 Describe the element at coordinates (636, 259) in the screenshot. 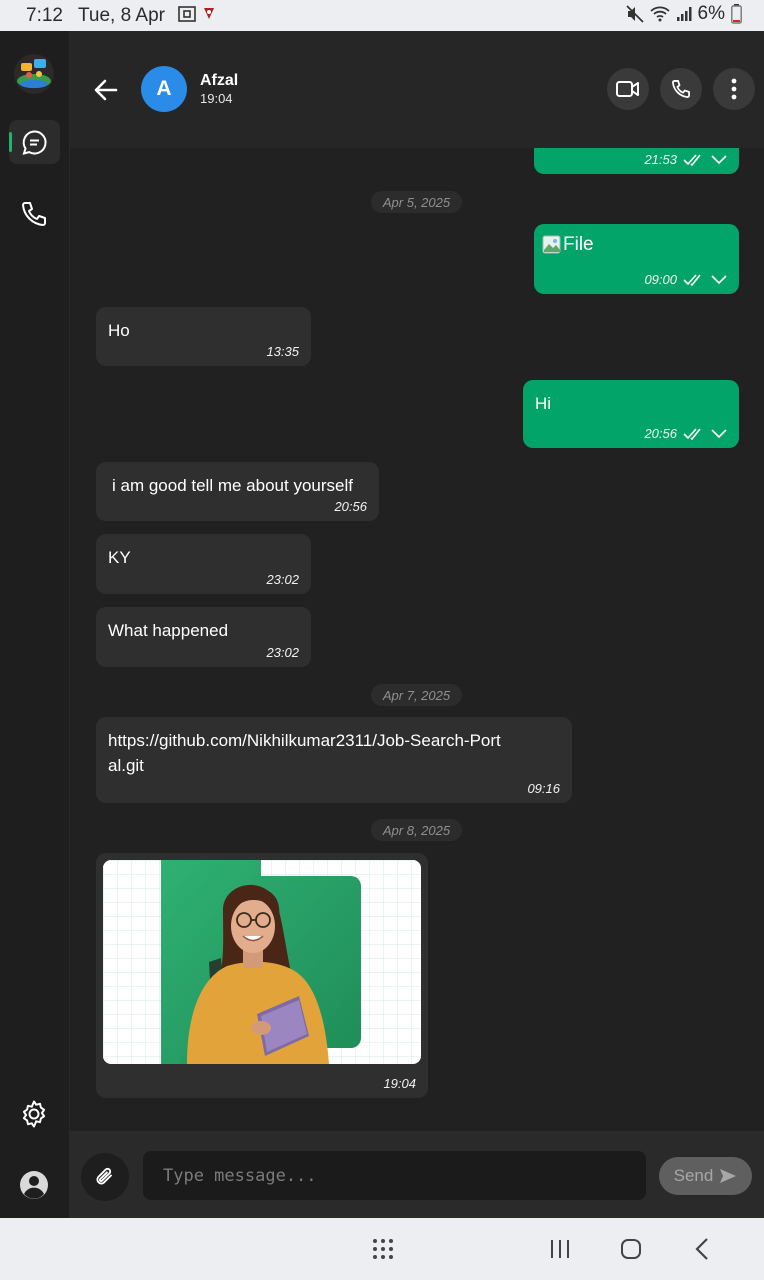

I see `message-outgoing-file: File 09:00` at that location.